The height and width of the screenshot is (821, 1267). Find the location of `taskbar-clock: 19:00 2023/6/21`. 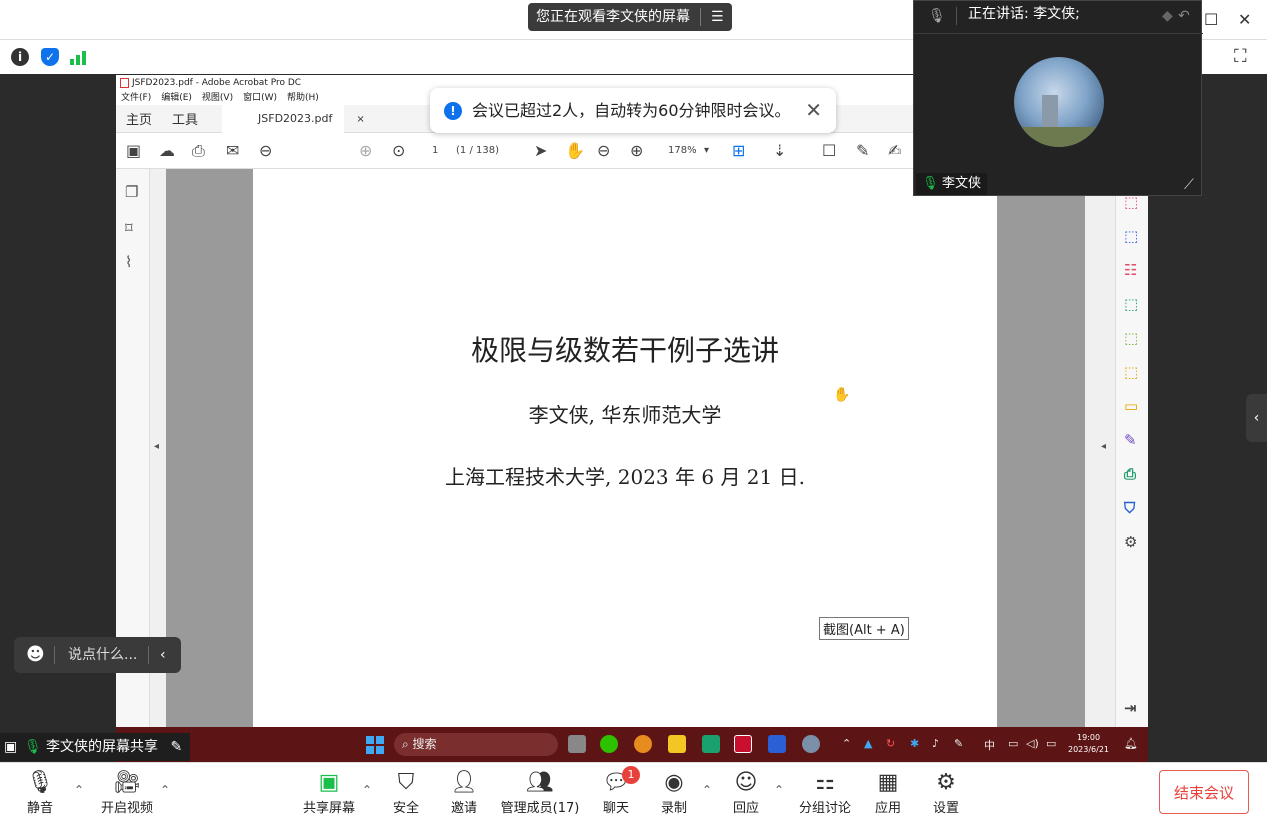

taskbar-clock: 19:00 2023/6/21 is located at coordinates (1088, 744).